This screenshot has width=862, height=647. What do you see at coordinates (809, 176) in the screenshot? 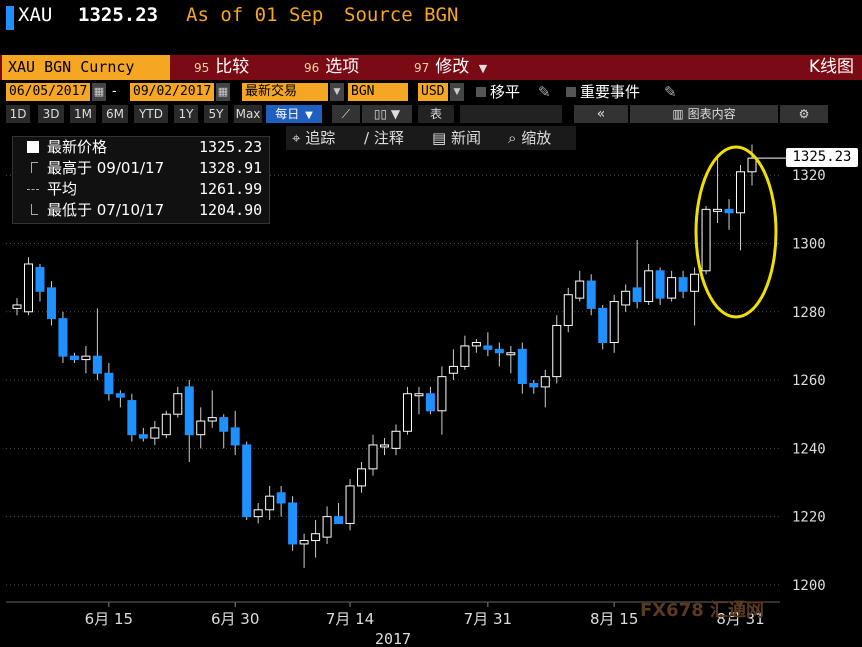
I see `y-tick-label: 1320` at bounding box center [809, 176].